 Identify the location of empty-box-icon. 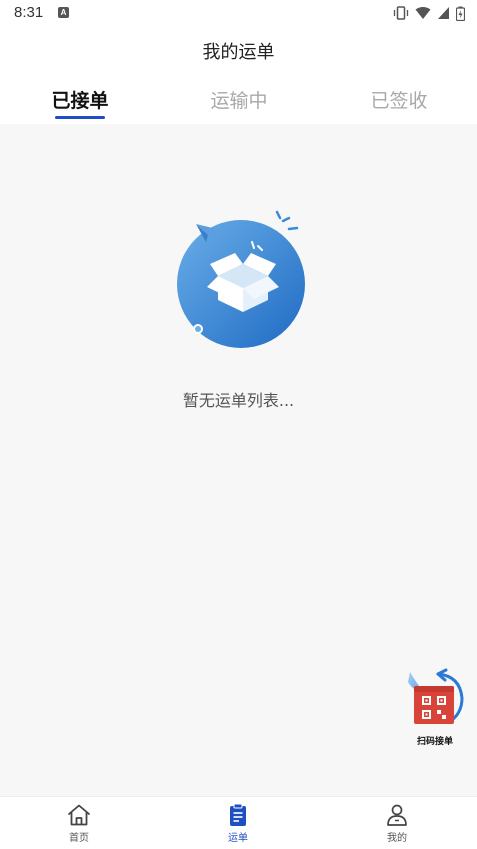
(241, 279).